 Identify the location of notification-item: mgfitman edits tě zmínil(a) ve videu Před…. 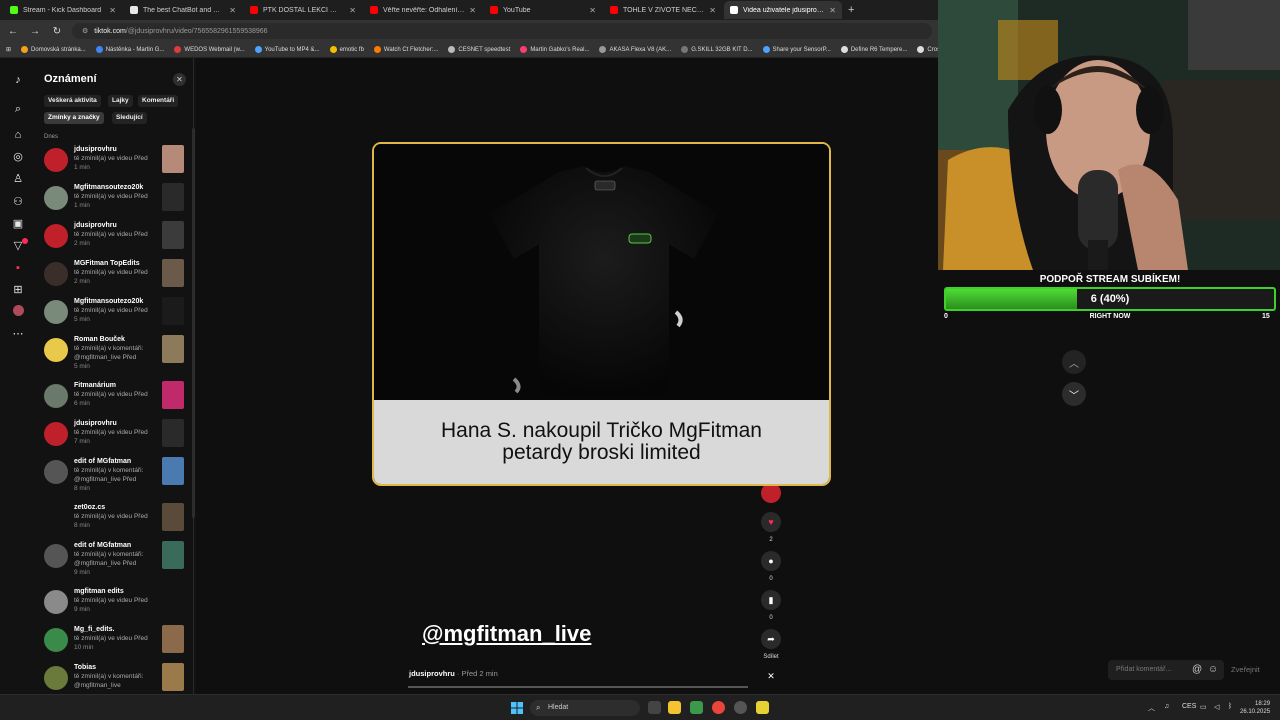
(115, 604).